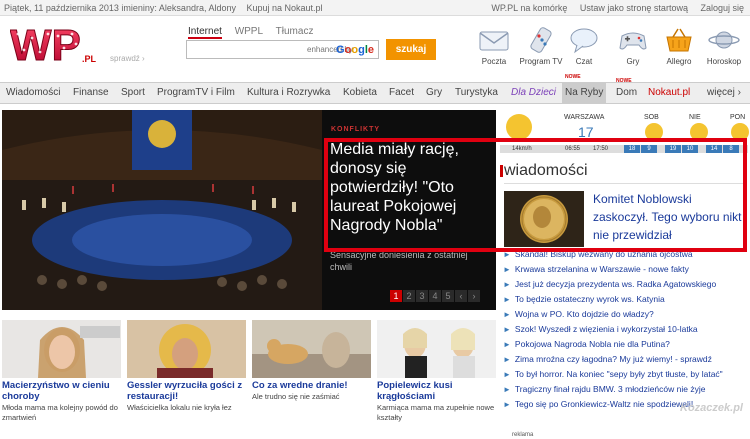 The height and width of the screenshot is (439, 750). What do you see at coordinates (695, 117) in the screenshot?
I see `weather-day-sun: NIE` at bounding box center [695, 117].